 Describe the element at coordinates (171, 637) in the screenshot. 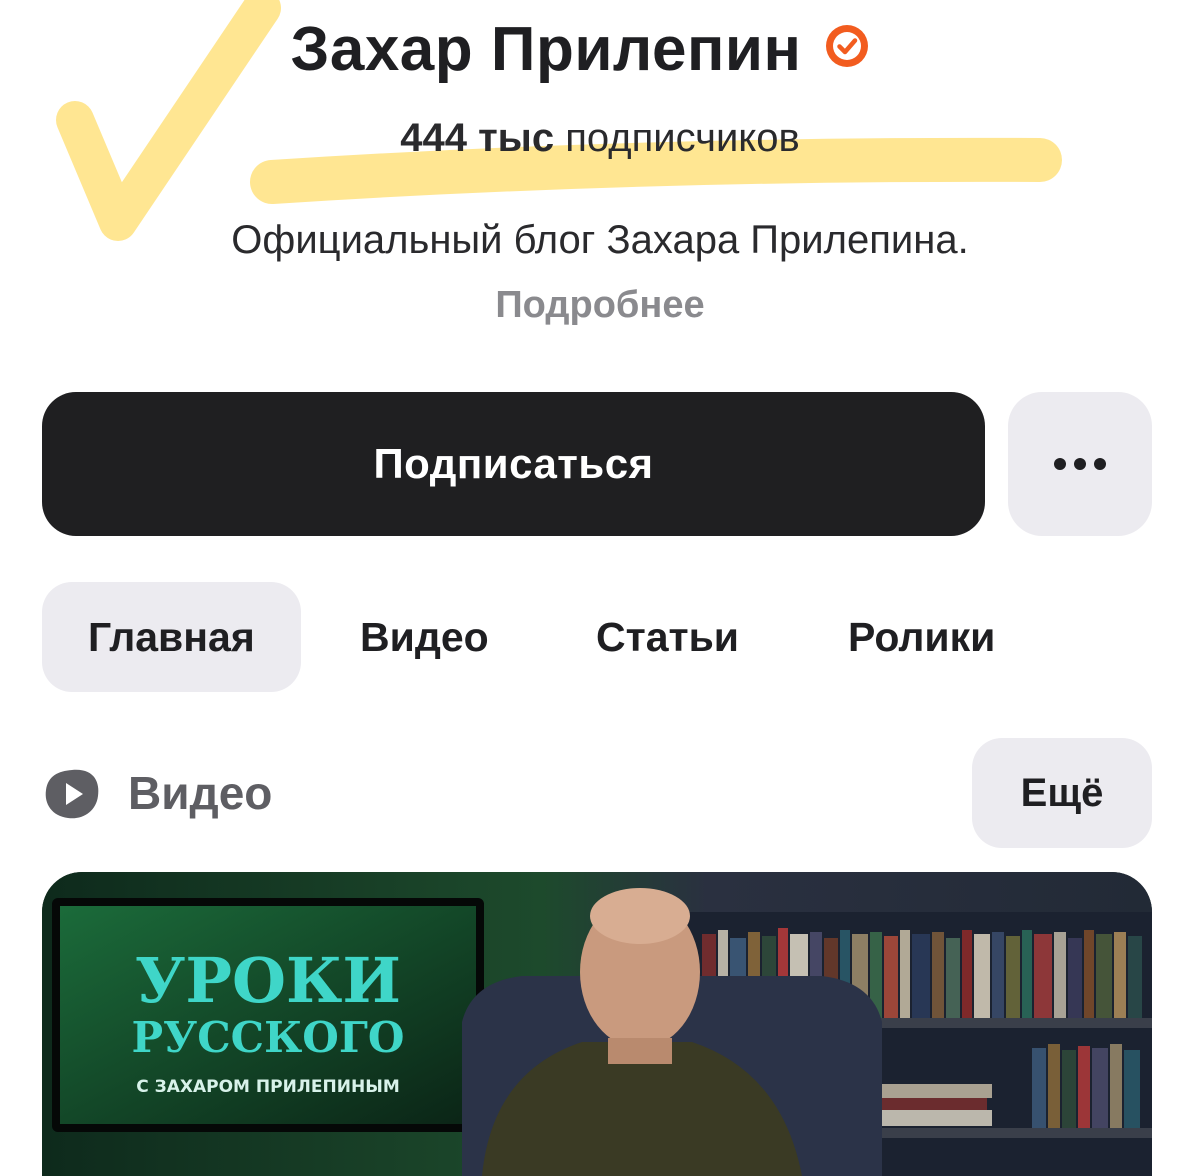

I see `tab-main: Главная` at that location.